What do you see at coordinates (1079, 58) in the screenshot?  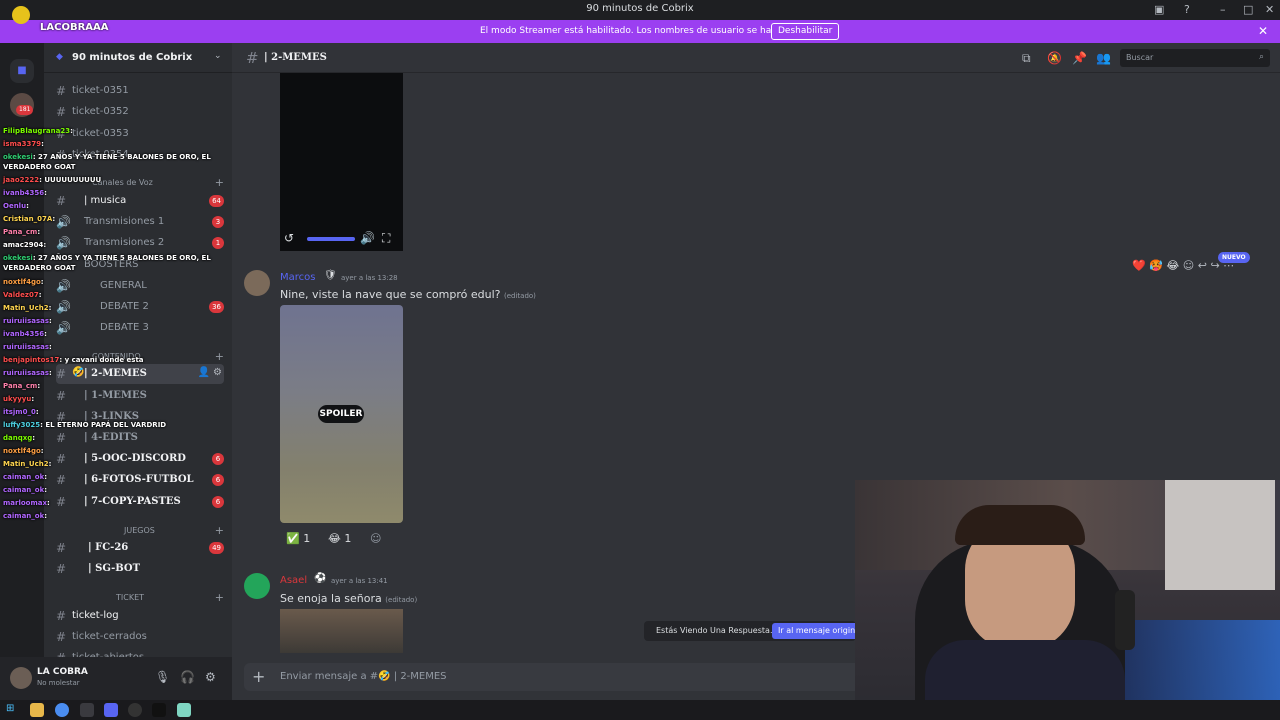 I see `pin-icon: 📌` at bounding box center [1079, 58].